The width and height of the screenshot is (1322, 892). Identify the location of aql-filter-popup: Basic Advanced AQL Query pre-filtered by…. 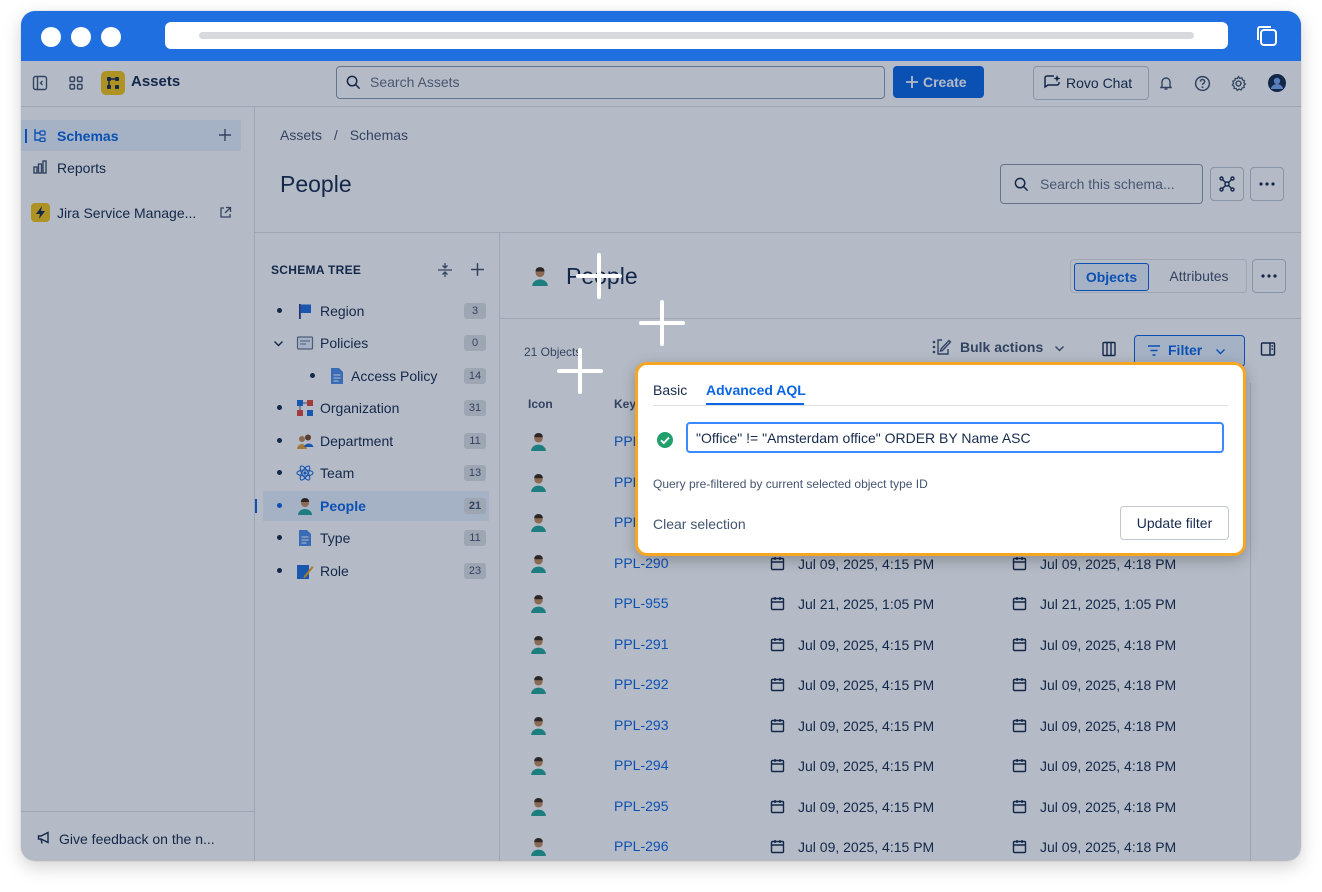
(940, 459).